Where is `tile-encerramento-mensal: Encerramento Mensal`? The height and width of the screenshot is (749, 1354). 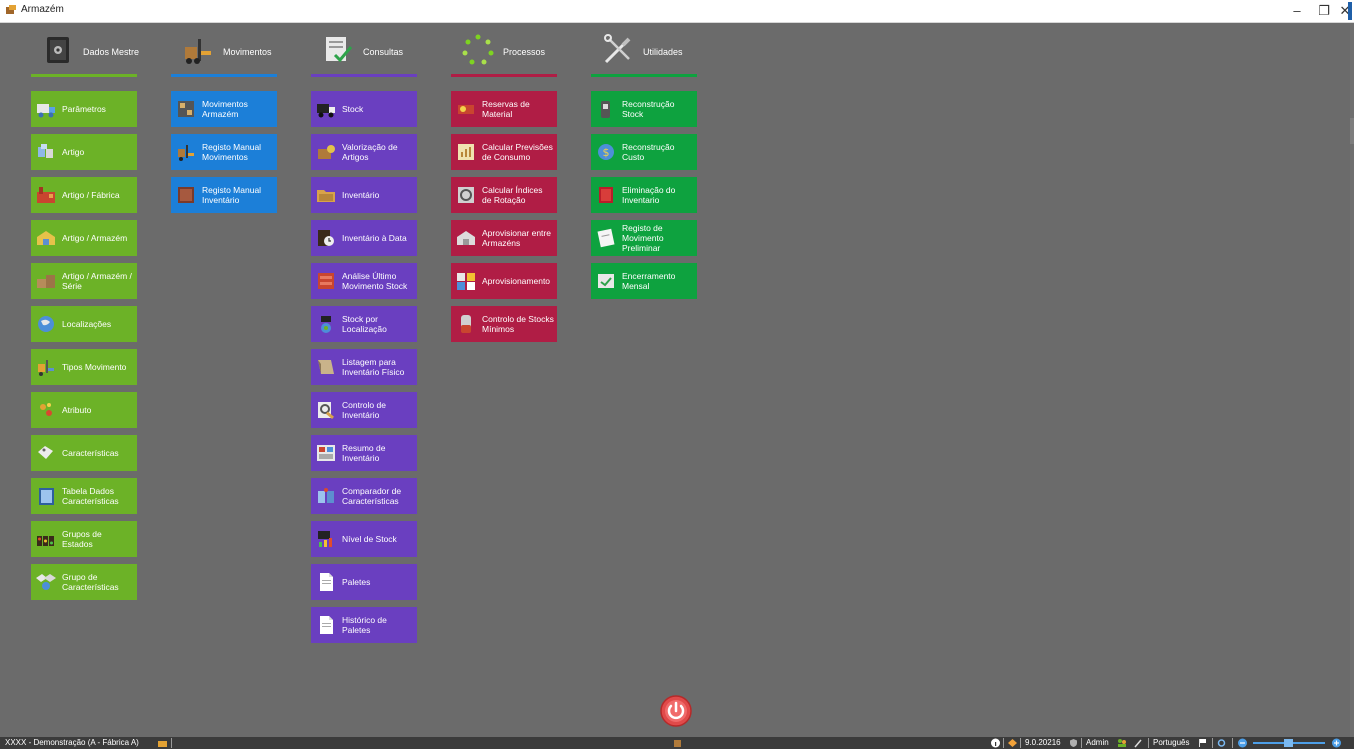 tile-encerramento-mensal: Encerramento Mensal is located at coordinates (644, 281).